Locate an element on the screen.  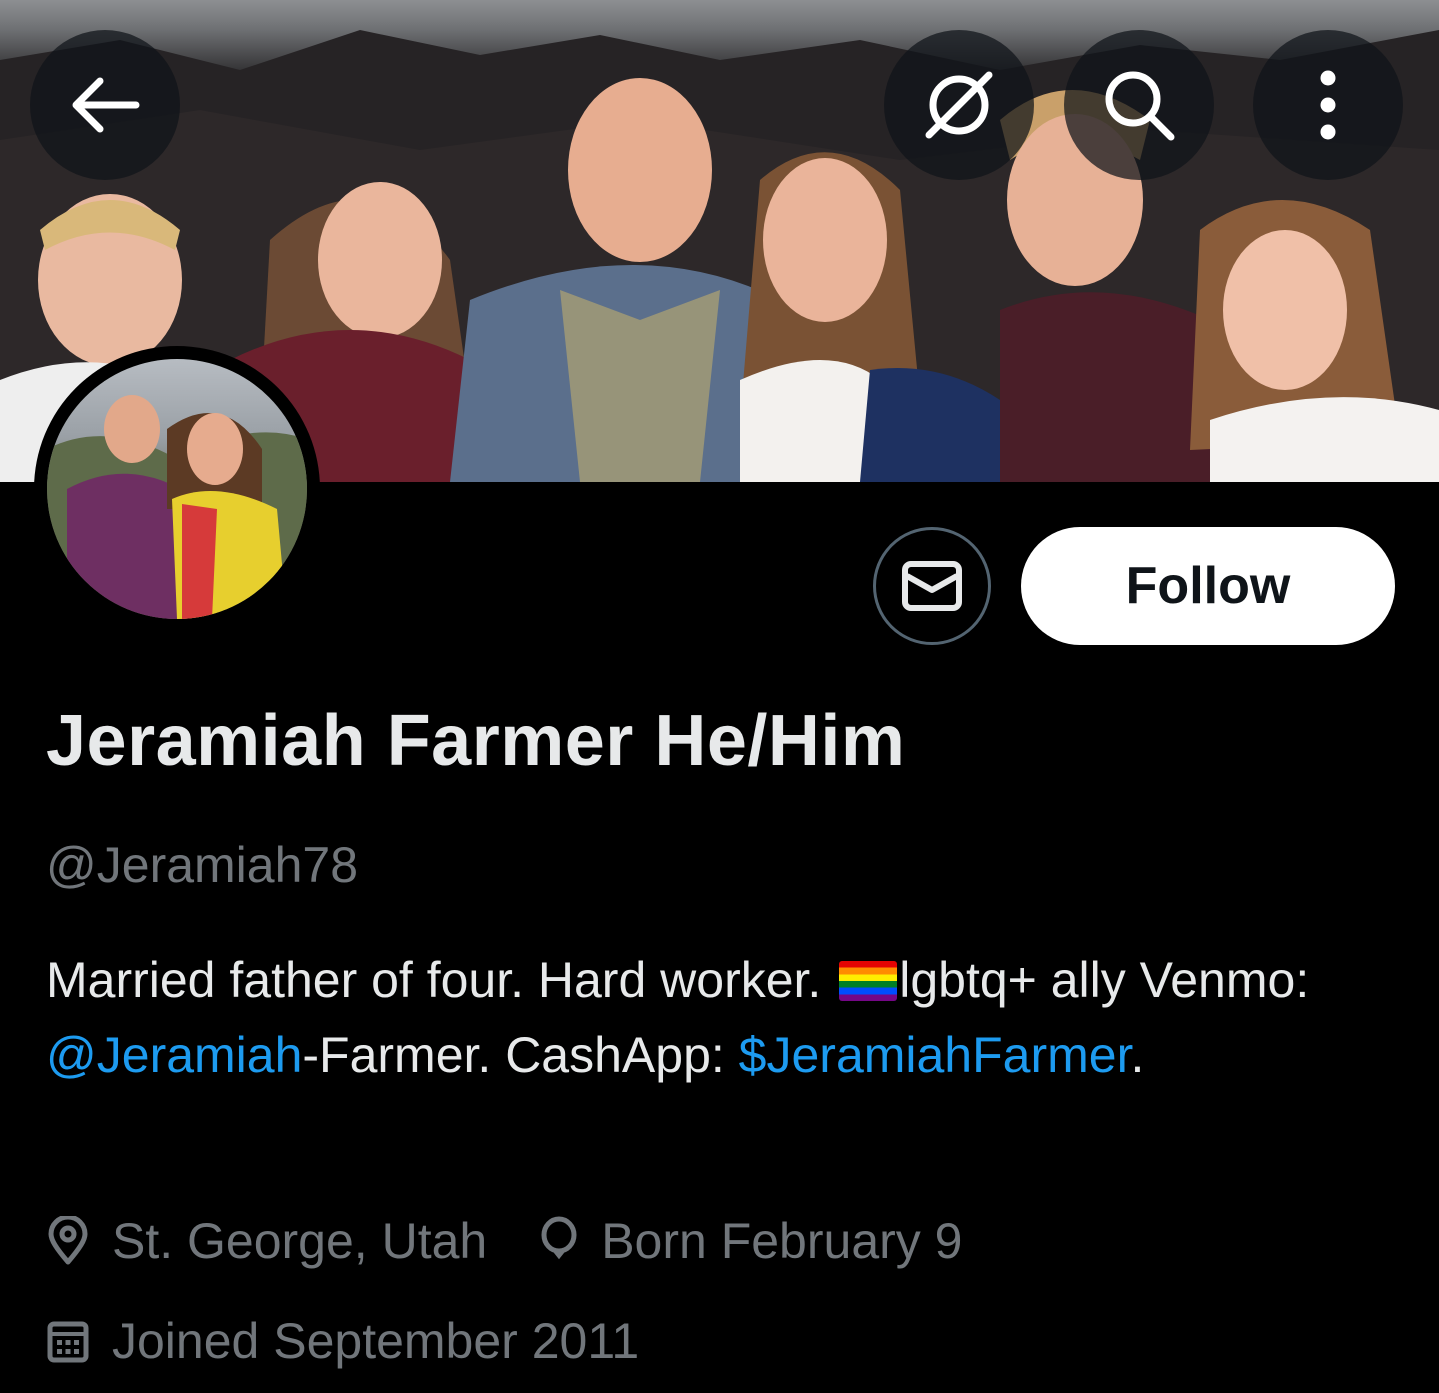
more-vertical-icon is located at coordinates (1328, 105).